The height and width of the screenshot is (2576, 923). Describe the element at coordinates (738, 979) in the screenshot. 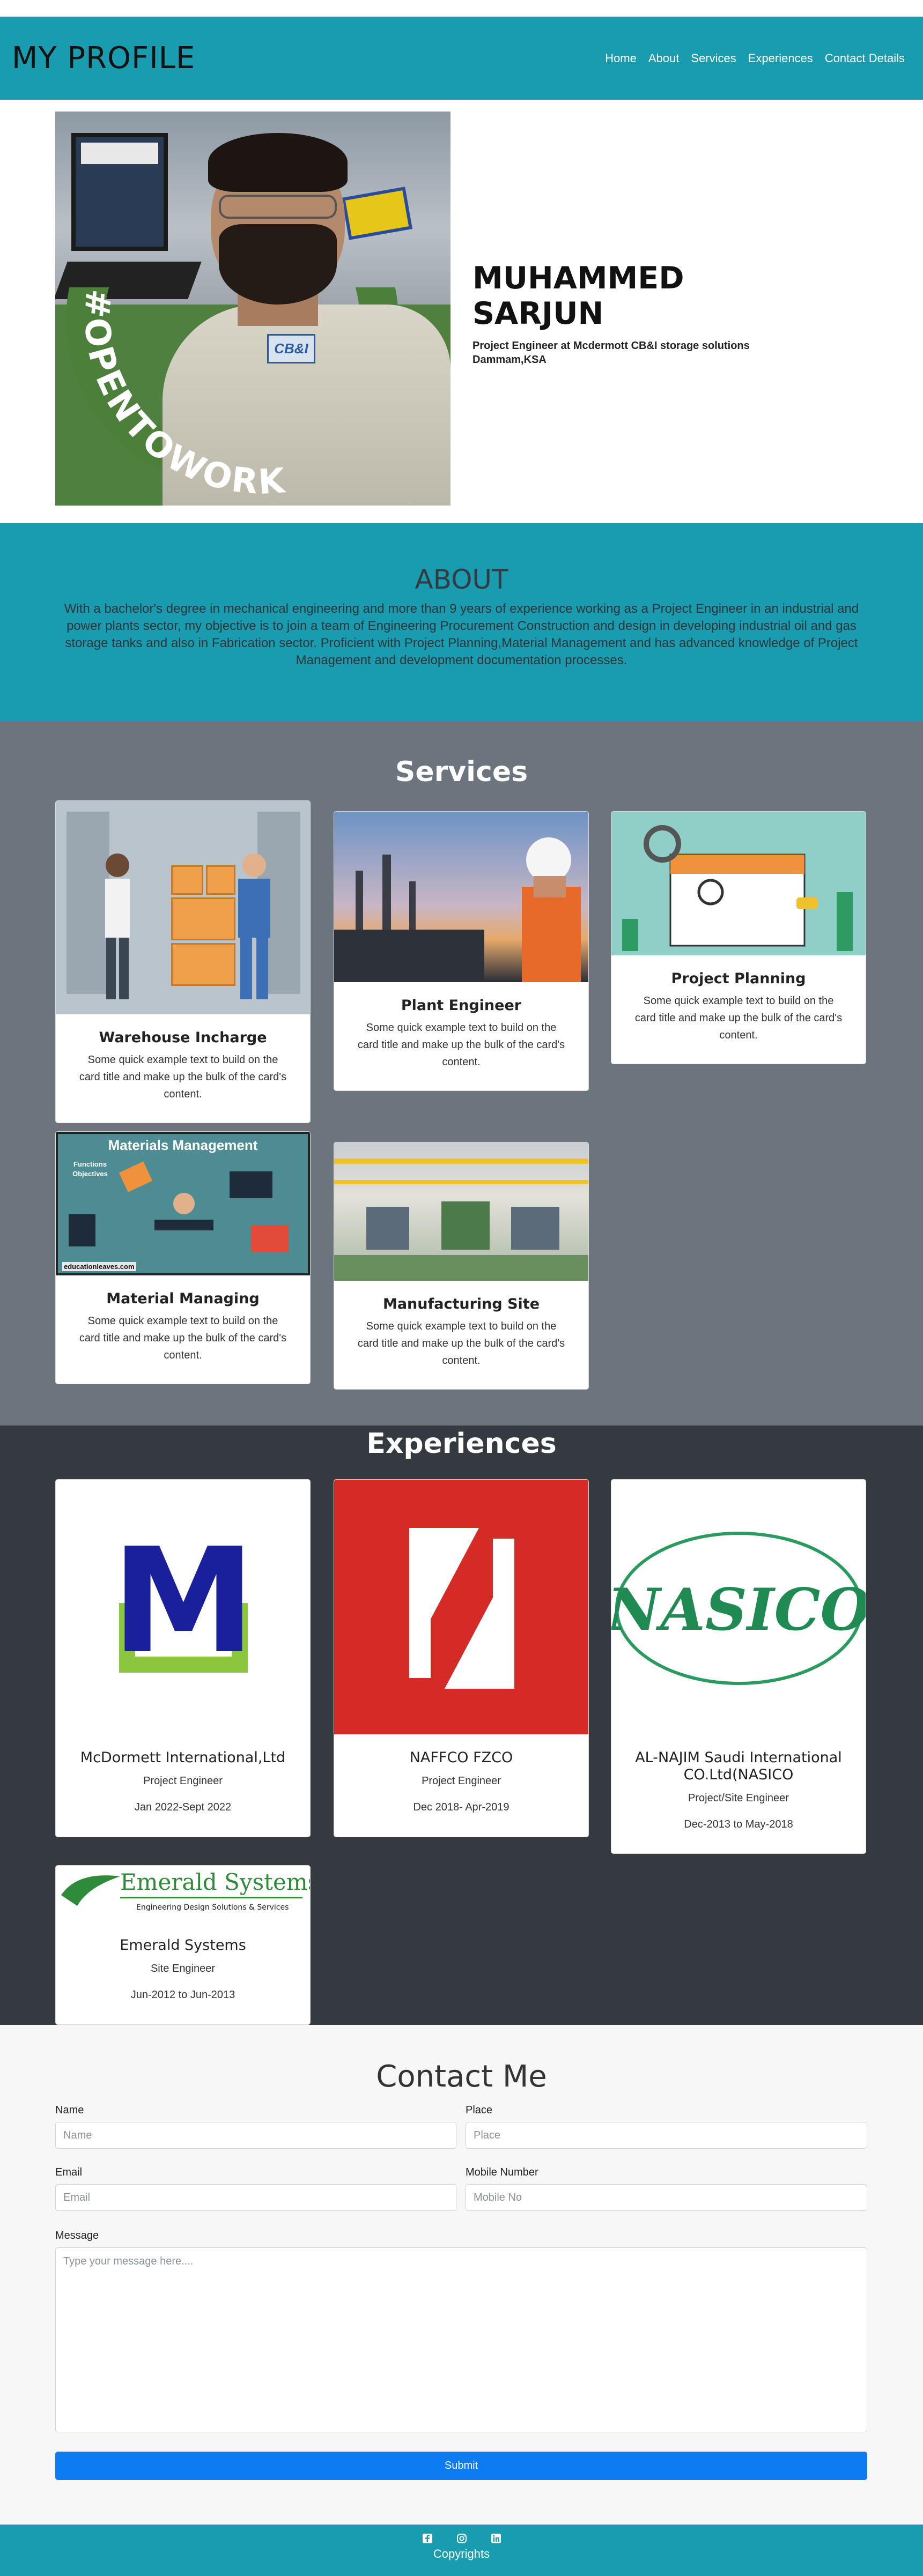

I see `service-card-title: Project Planning` at that location.